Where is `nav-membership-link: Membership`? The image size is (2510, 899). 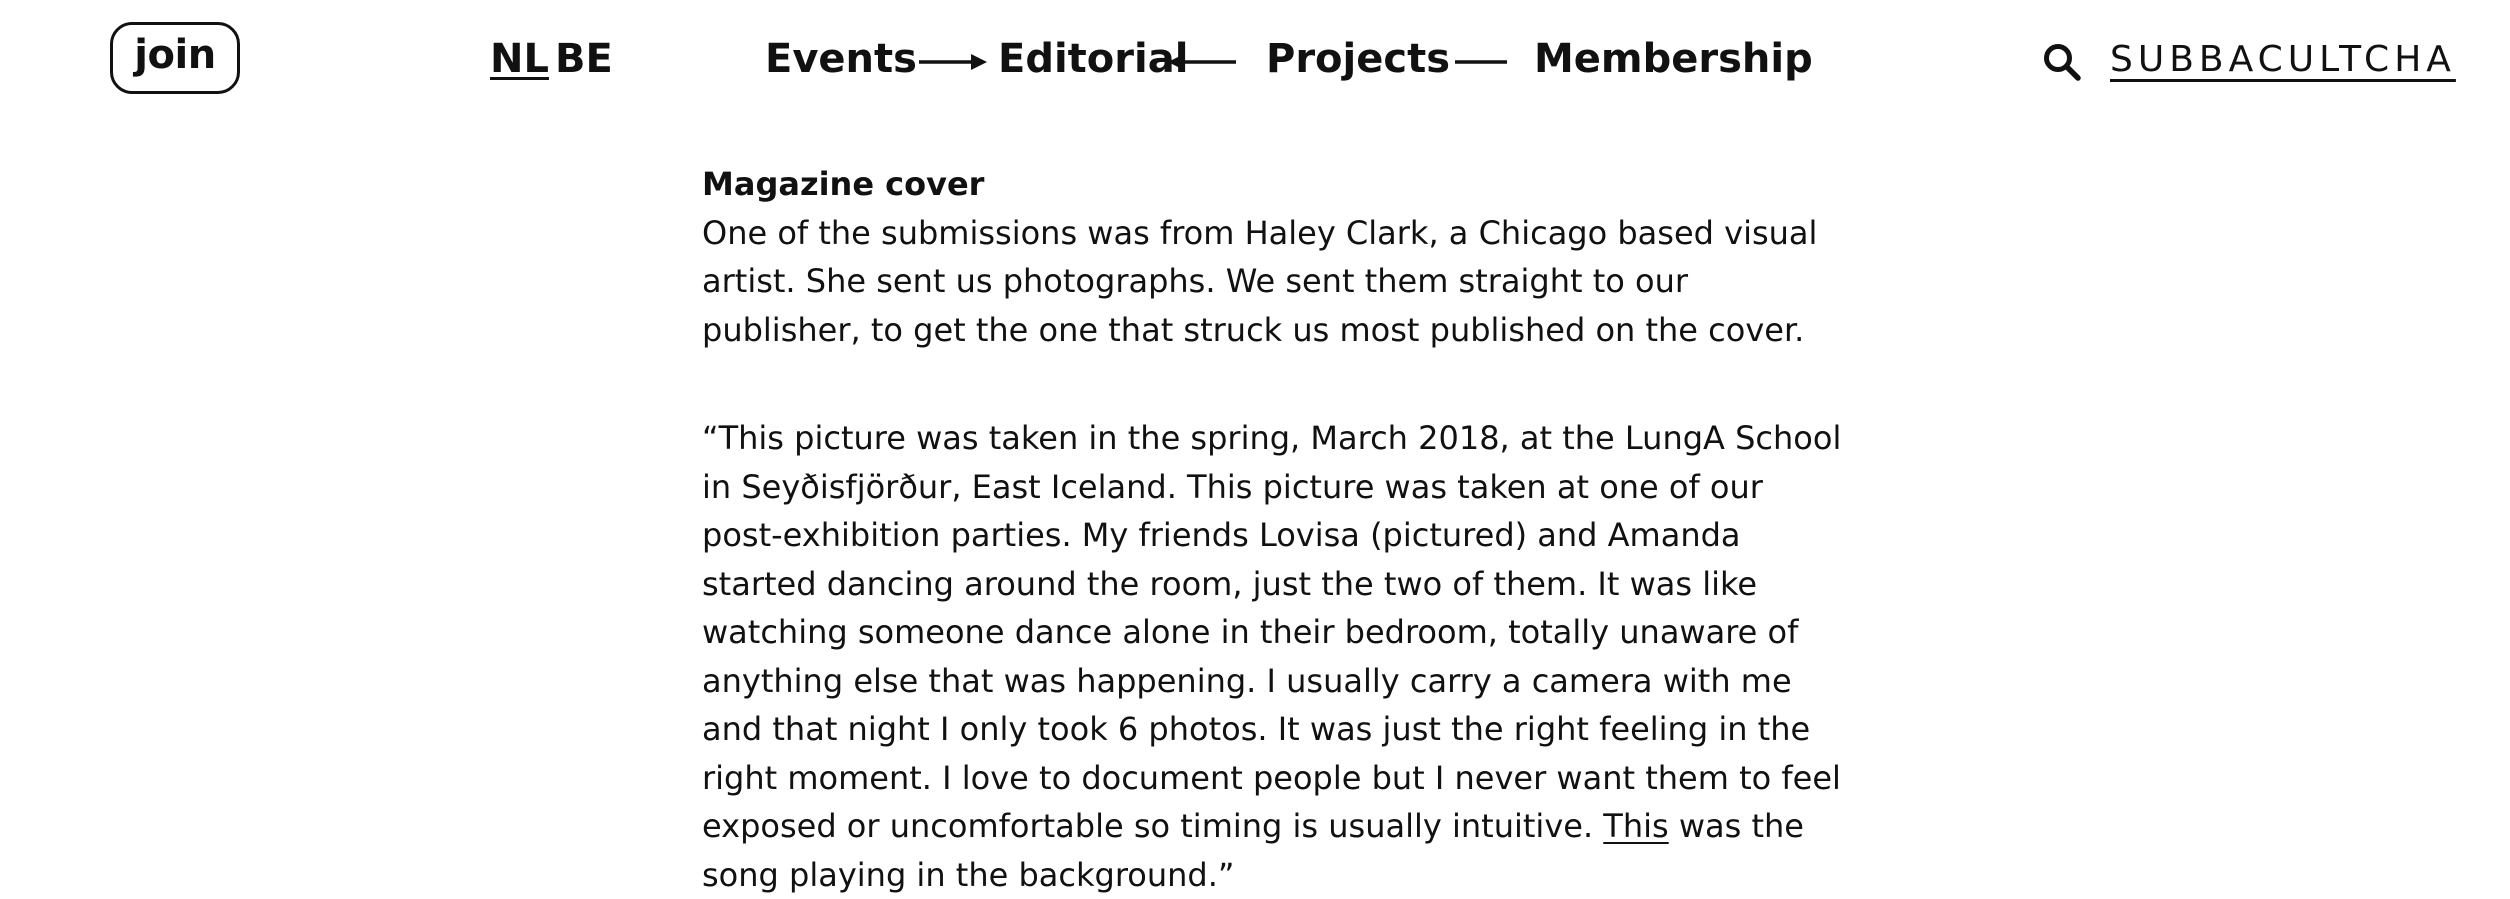
nav-membership-link: Membership is located at coordinates (1673, 59).